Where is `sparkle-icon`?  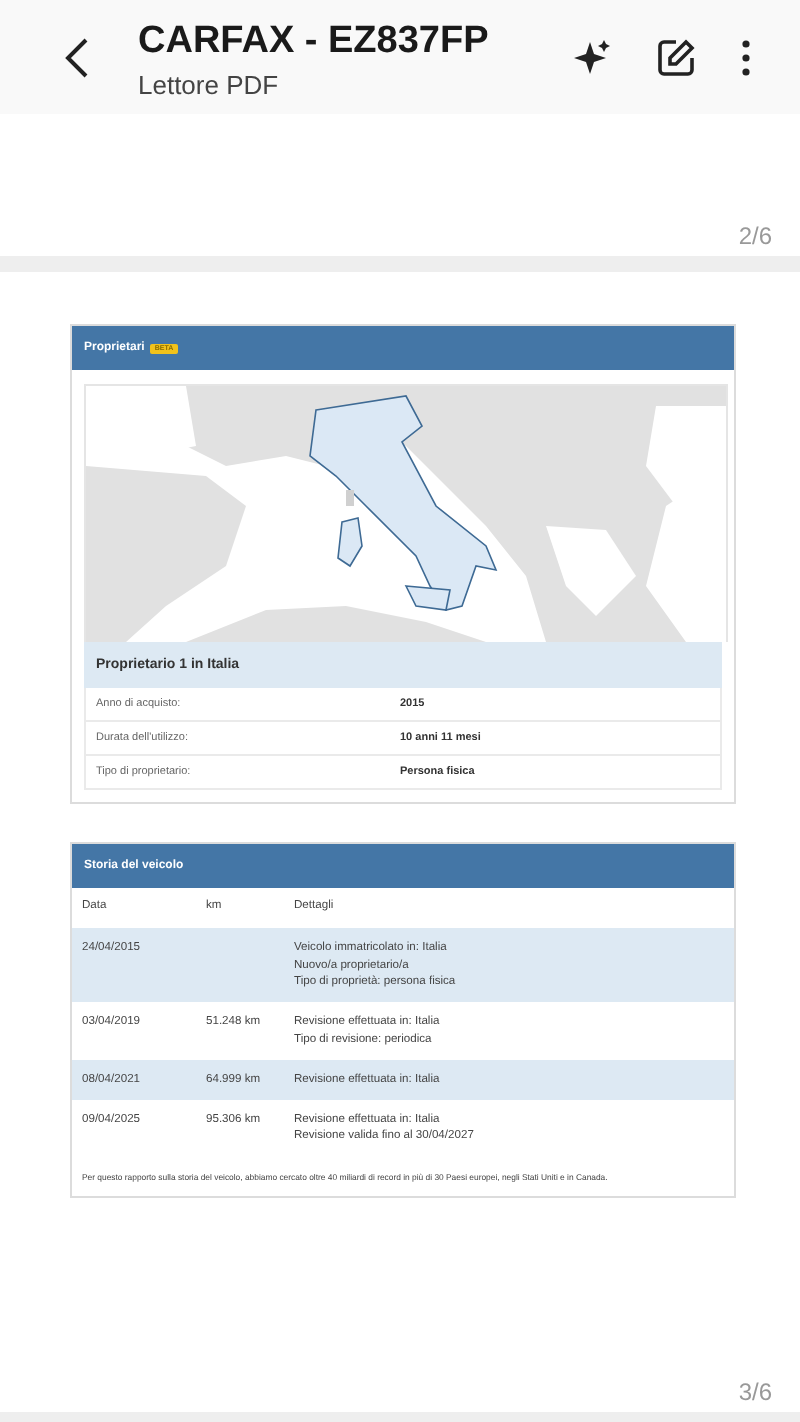 sparkle-icon is located at coordinates (592, 57).